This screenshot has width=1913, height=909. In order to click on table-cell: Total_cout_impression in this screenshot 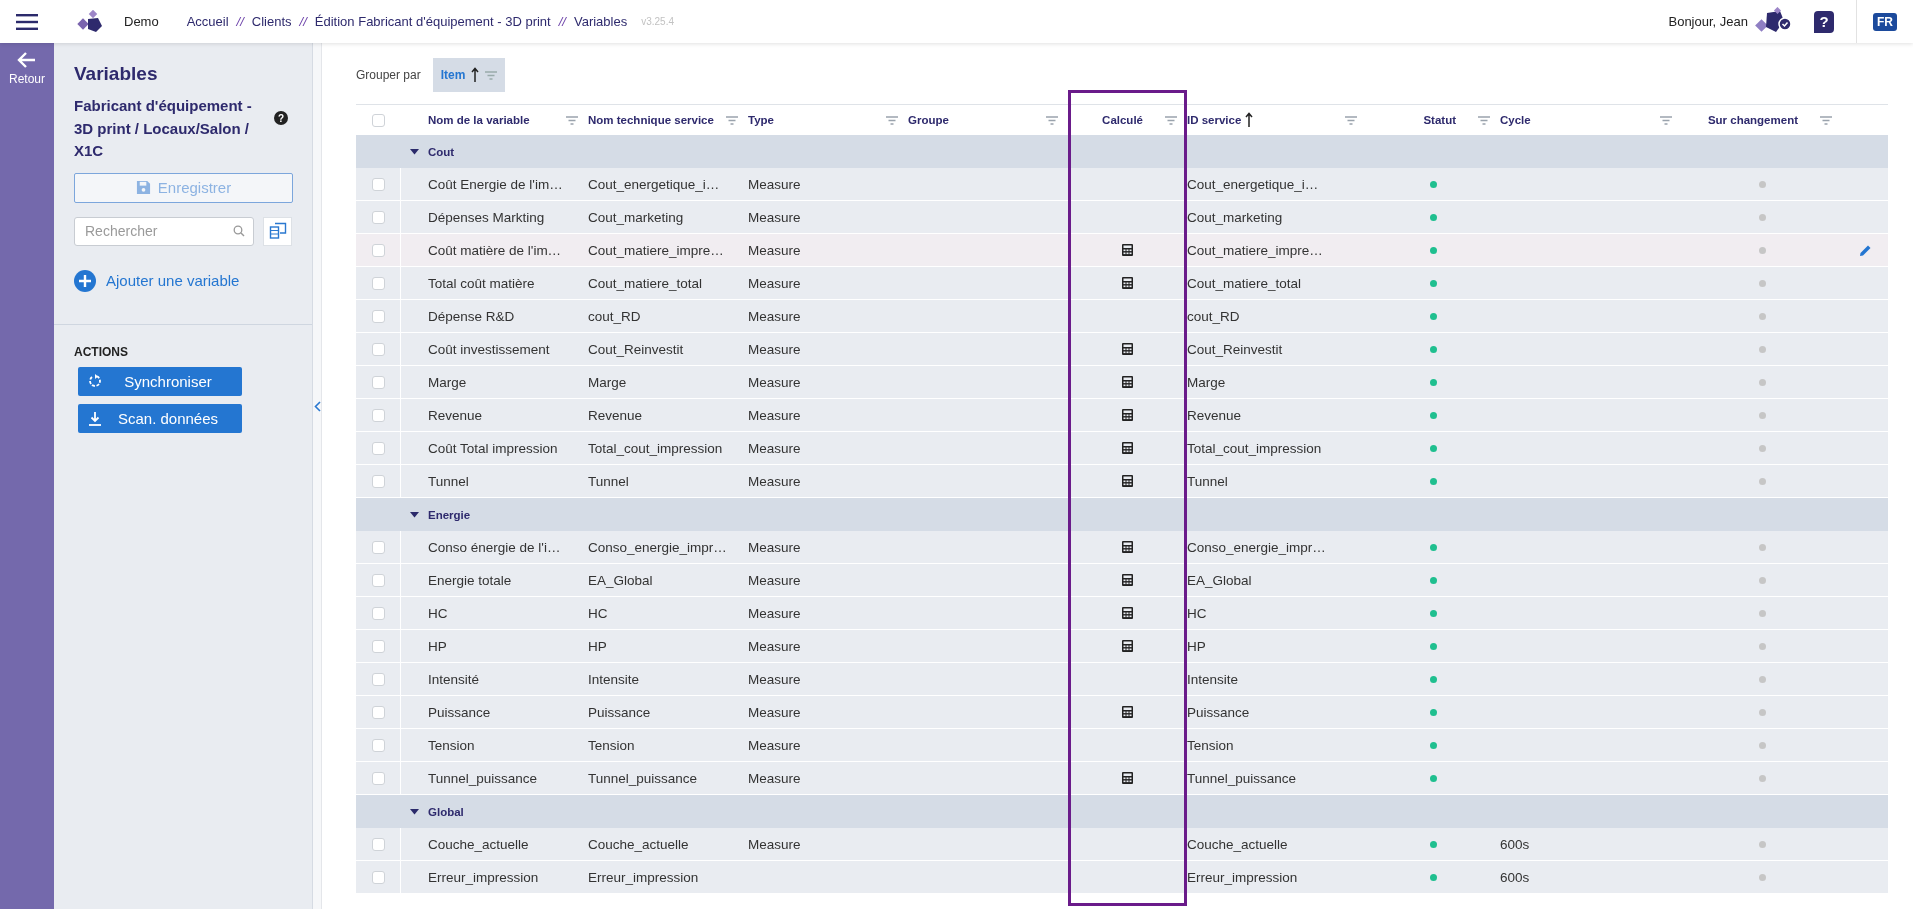, I will do `click(1254, 448)`.